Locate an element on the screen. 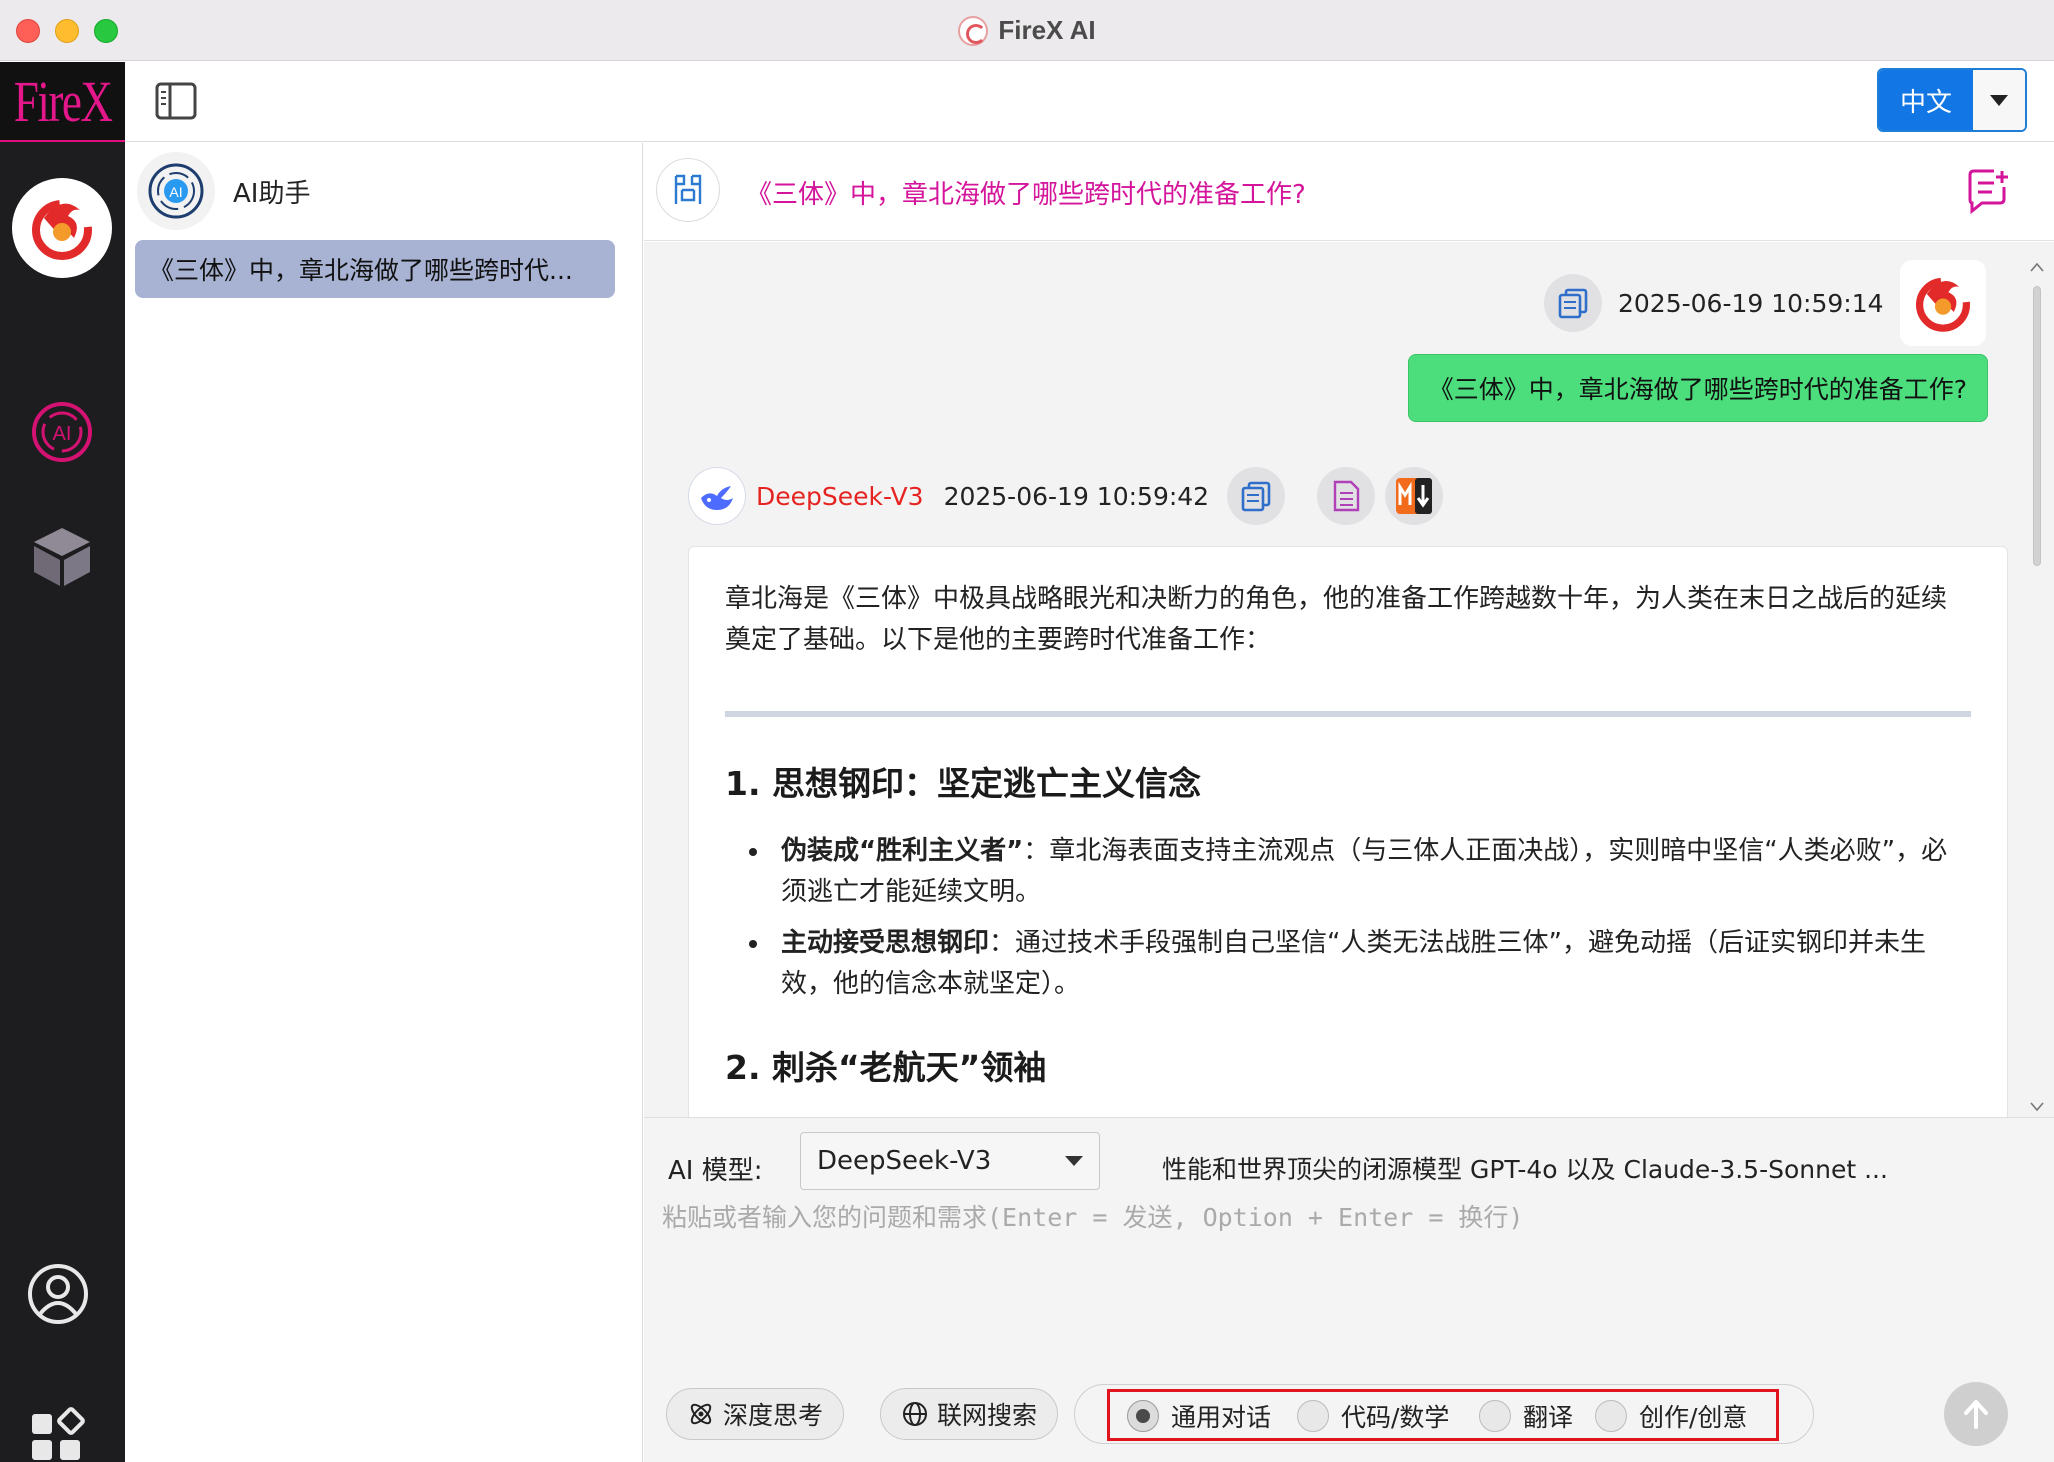  new-chat-icon is located at coordinates (1988, 191).